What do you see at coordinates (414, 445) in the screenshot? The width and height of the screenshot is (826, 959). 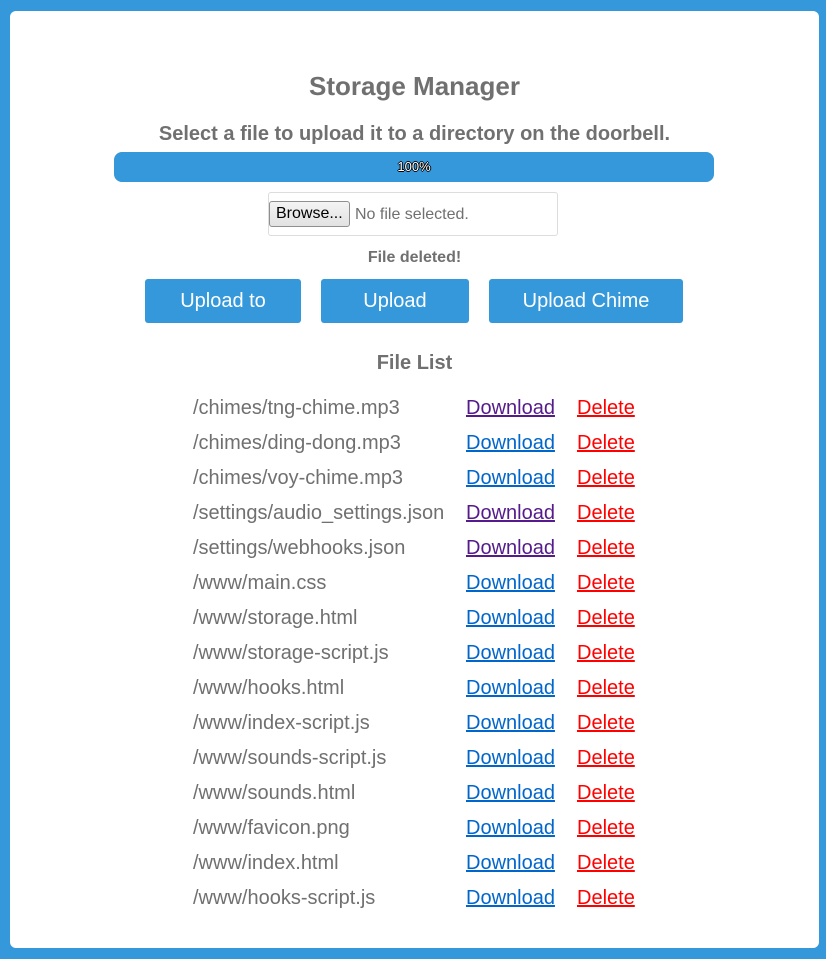 I see `file-row: /chimes/ding-dong.mp3 Download Delete` at bounding box center [414, 445].